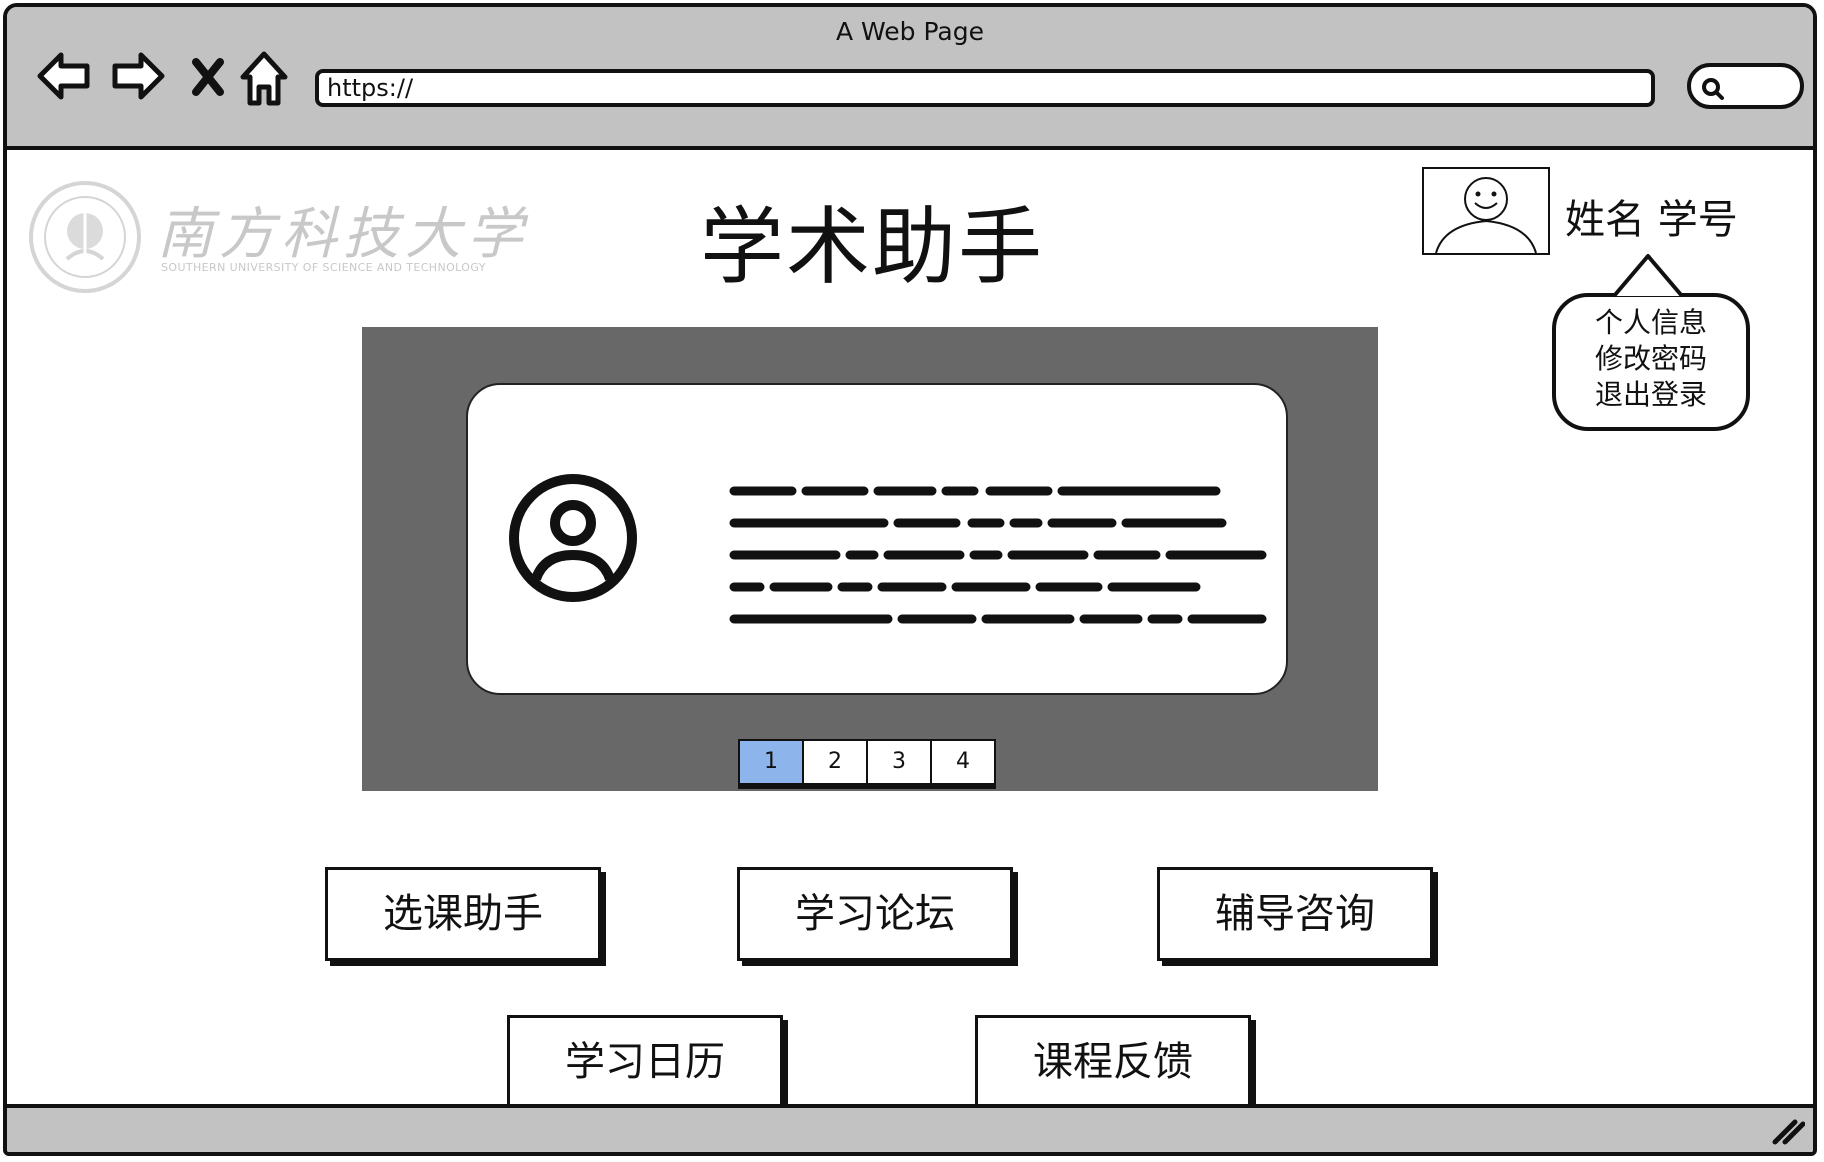  What do you see at coordinates (264, 79) in the screenshot?
I see `home-icon` at bounding box center [264, 79].